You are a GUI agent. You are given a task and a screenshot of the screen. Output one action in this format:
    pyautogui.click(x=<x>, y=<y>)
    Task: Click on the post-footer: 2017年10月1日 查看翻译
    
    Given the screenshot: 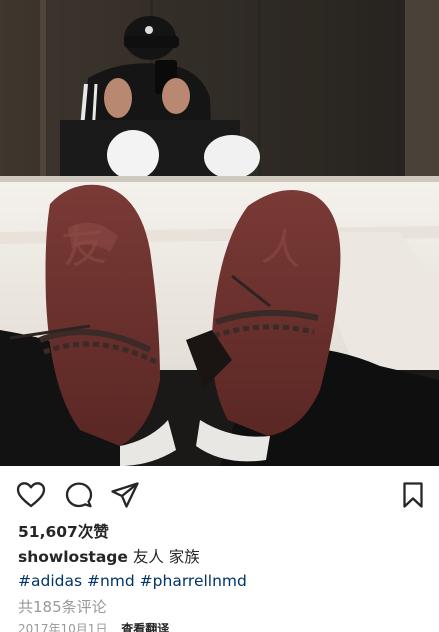 What is the action you would take?
    pyautogui.click(x=93, y=627)
    